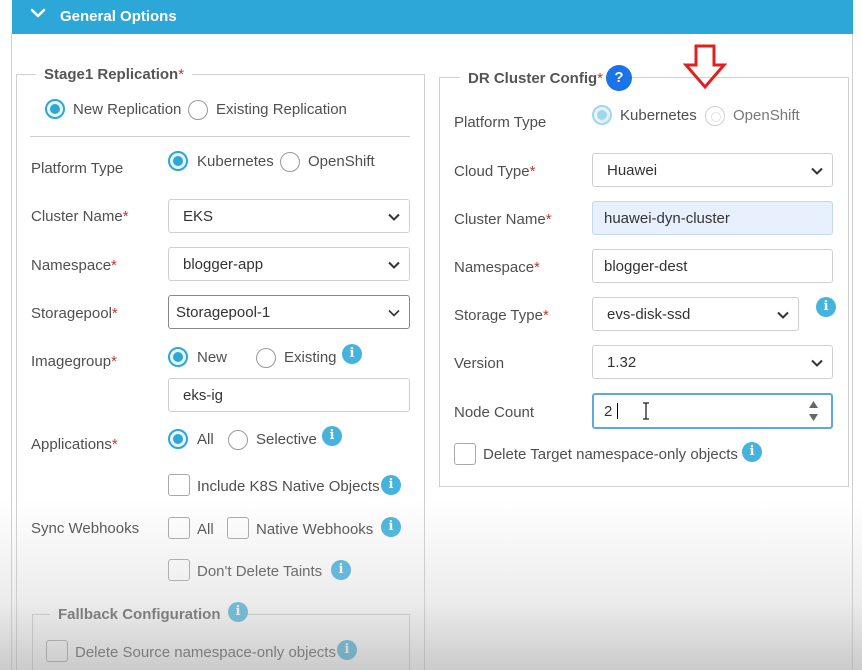 The width and height of the screenshot is (862, 670). What do you see at coordinates (74, 313) in the screenshot?
I see `storagepool-label: Storagepool*` at bounding box center [74, 313].